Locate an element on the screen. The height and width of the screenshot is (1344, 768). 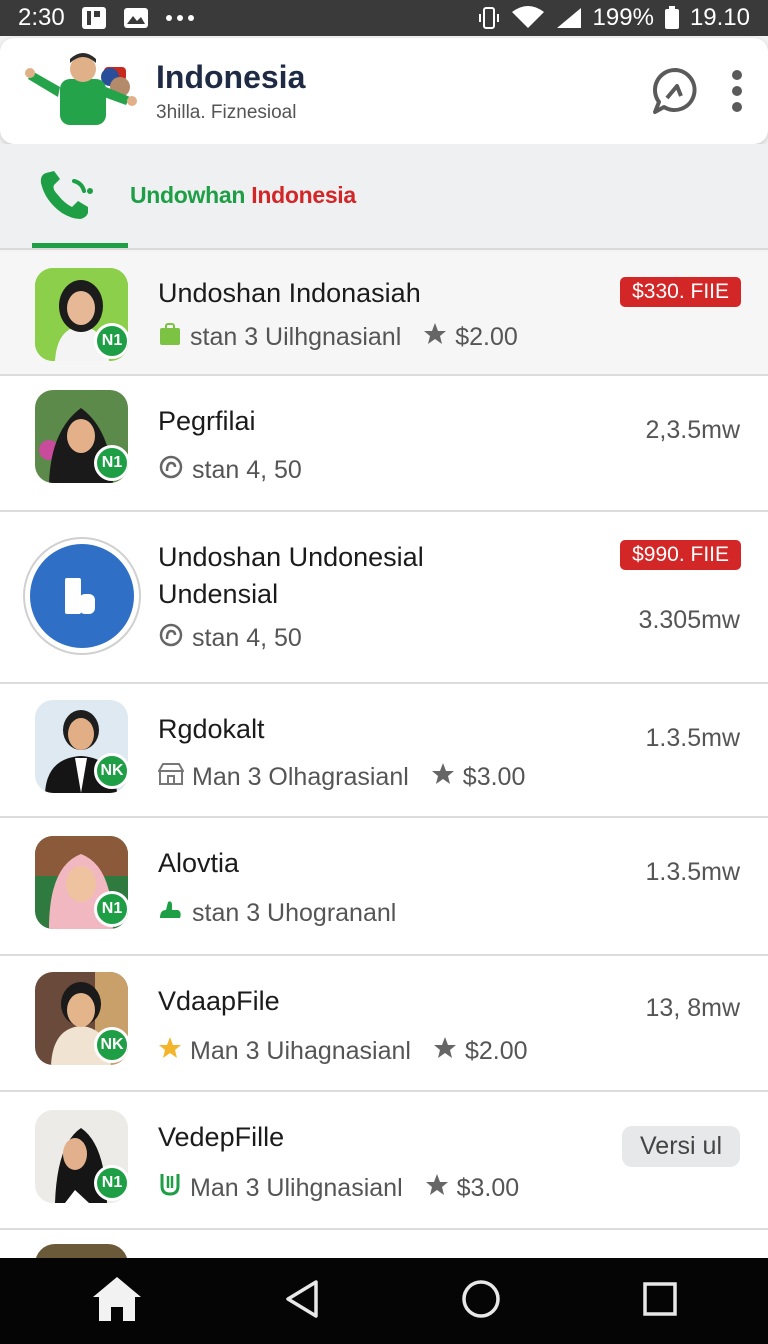
wifi-icon is located at coordinates (528, 18).